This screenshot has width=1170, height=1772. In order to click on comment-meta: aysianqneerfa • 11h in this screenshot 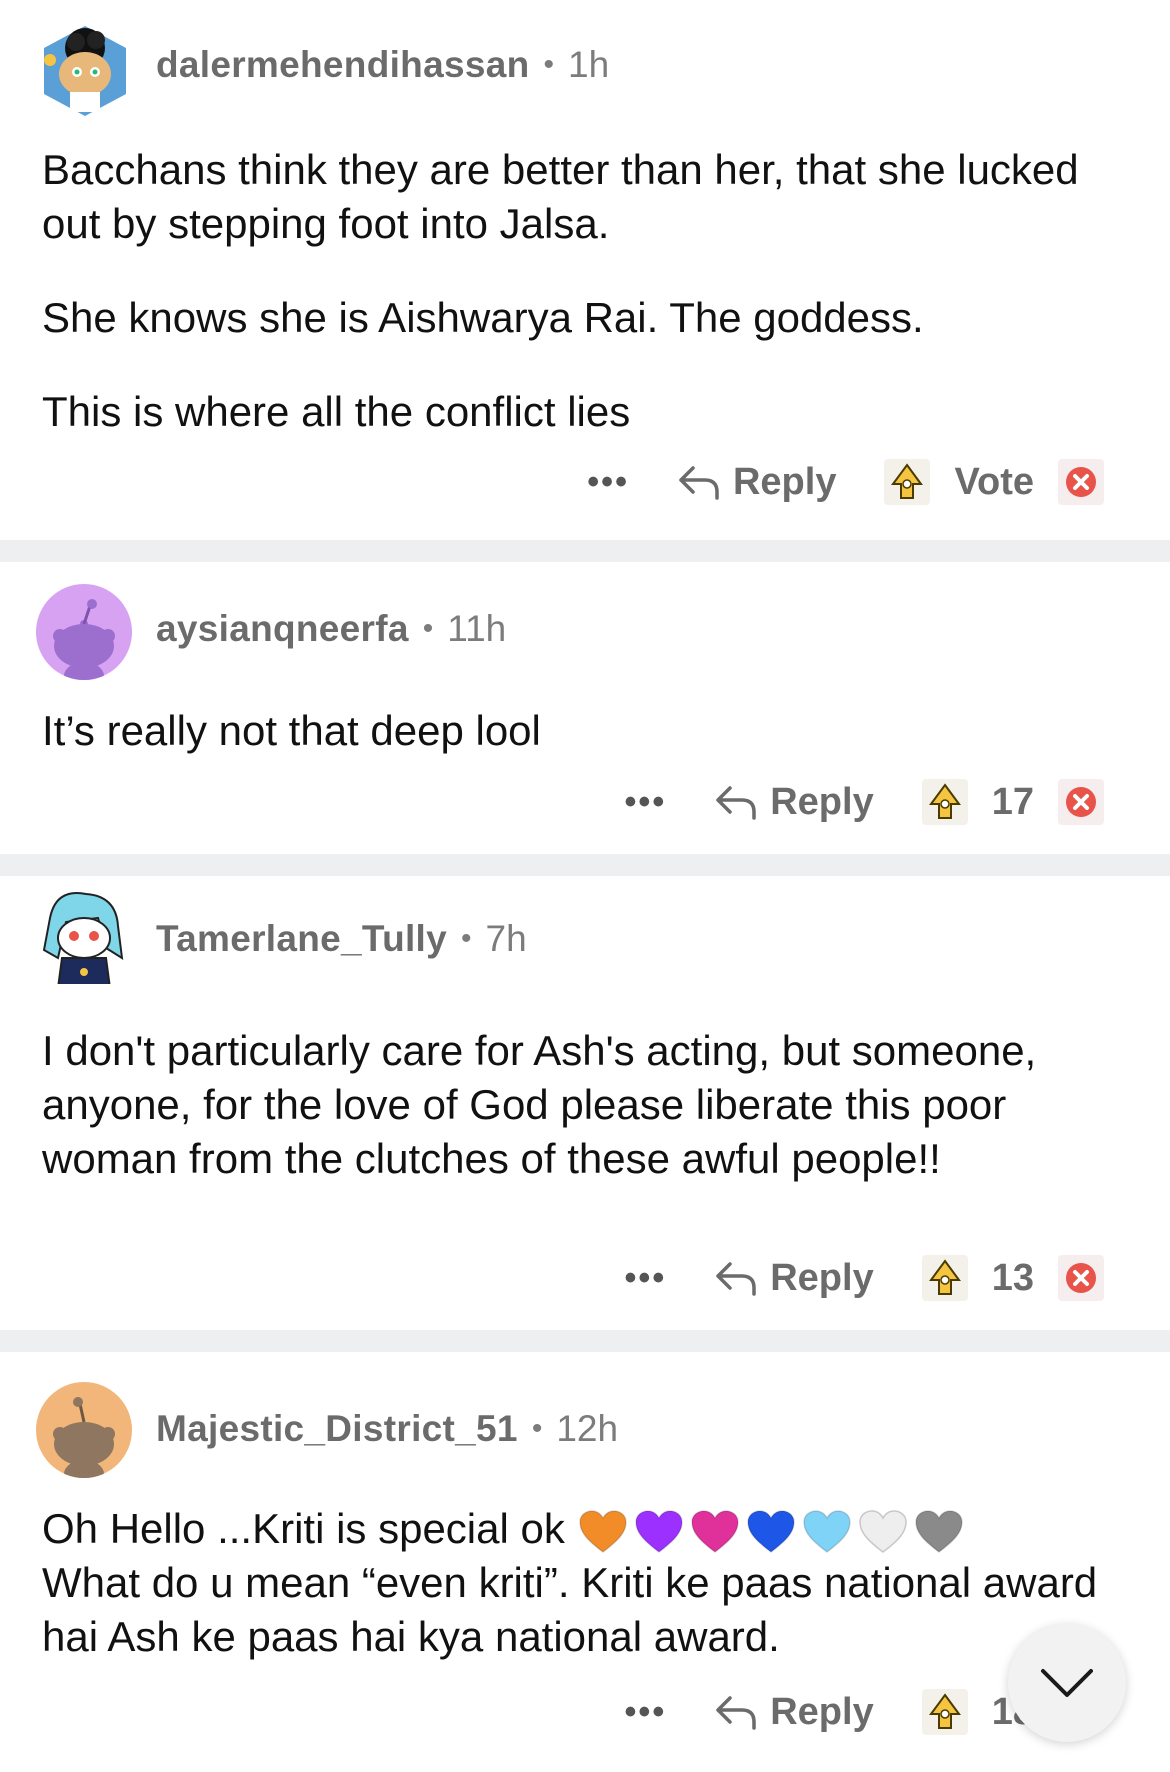, I will do `click(331, 629)`.